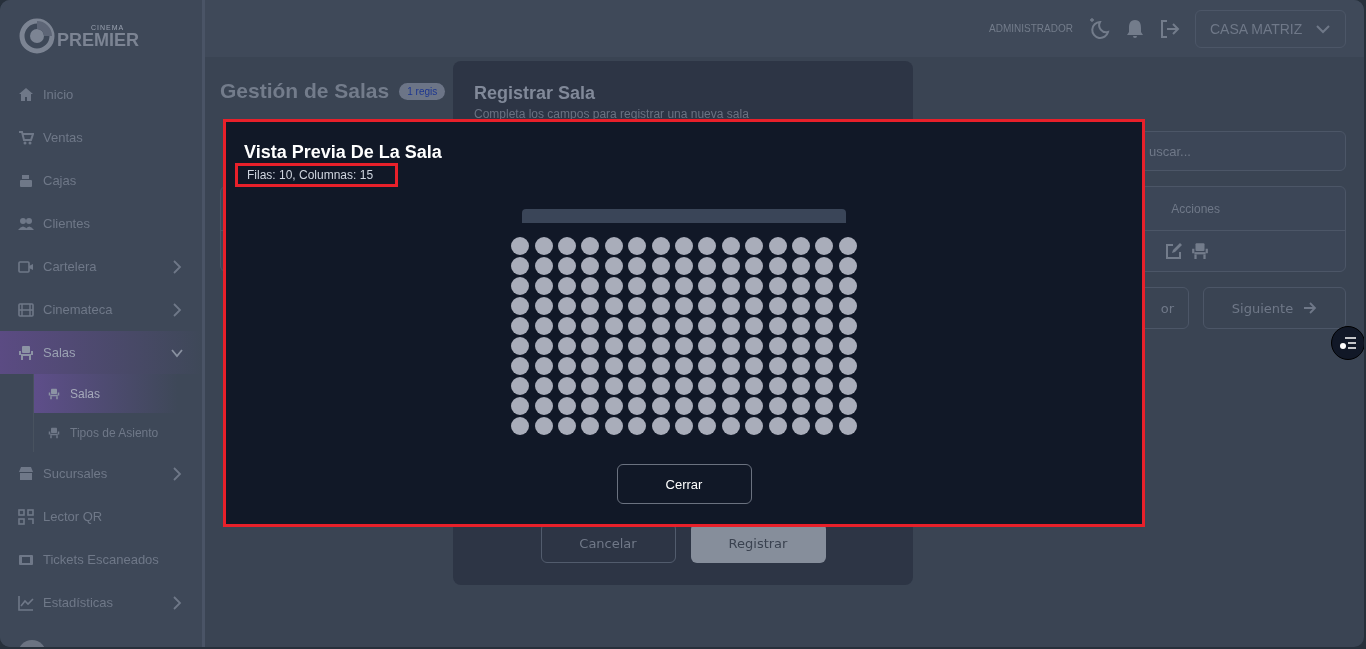 This screenshot has width=1366, height=649. Describe the element at coordinates (684, 484) in the screenshot. I see `close-button: Cerrar` at that location.